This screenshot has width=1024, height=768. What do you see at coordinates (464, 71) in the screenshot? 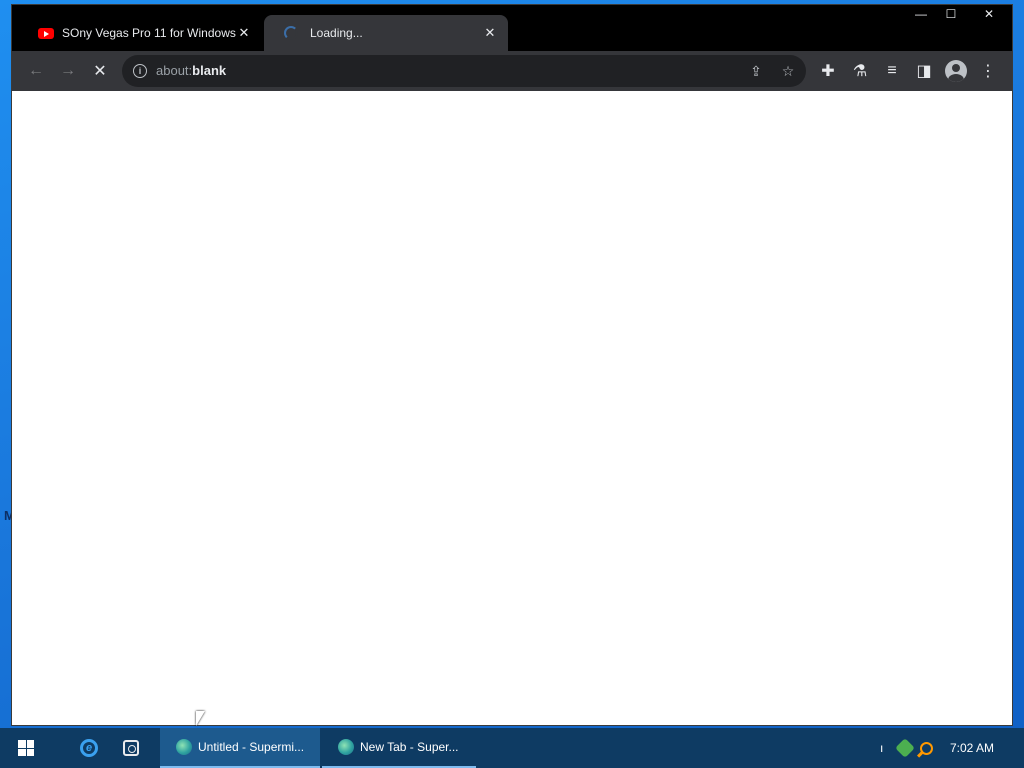
I see `address-bar: i about:blank ⇪ ☆` at bounding box center [464, 71].